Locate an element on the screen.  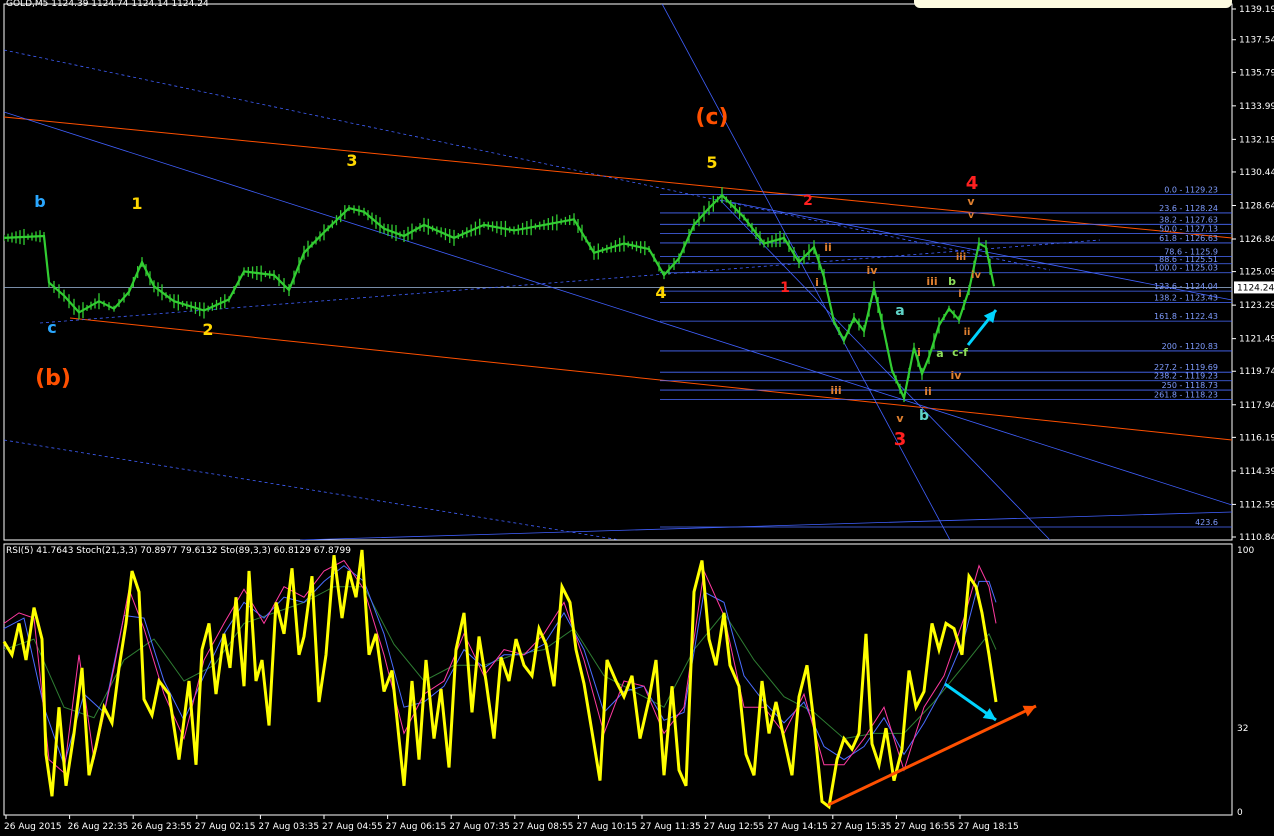
indicator-tick-label: 32 is located at coordinates (1242, 729).